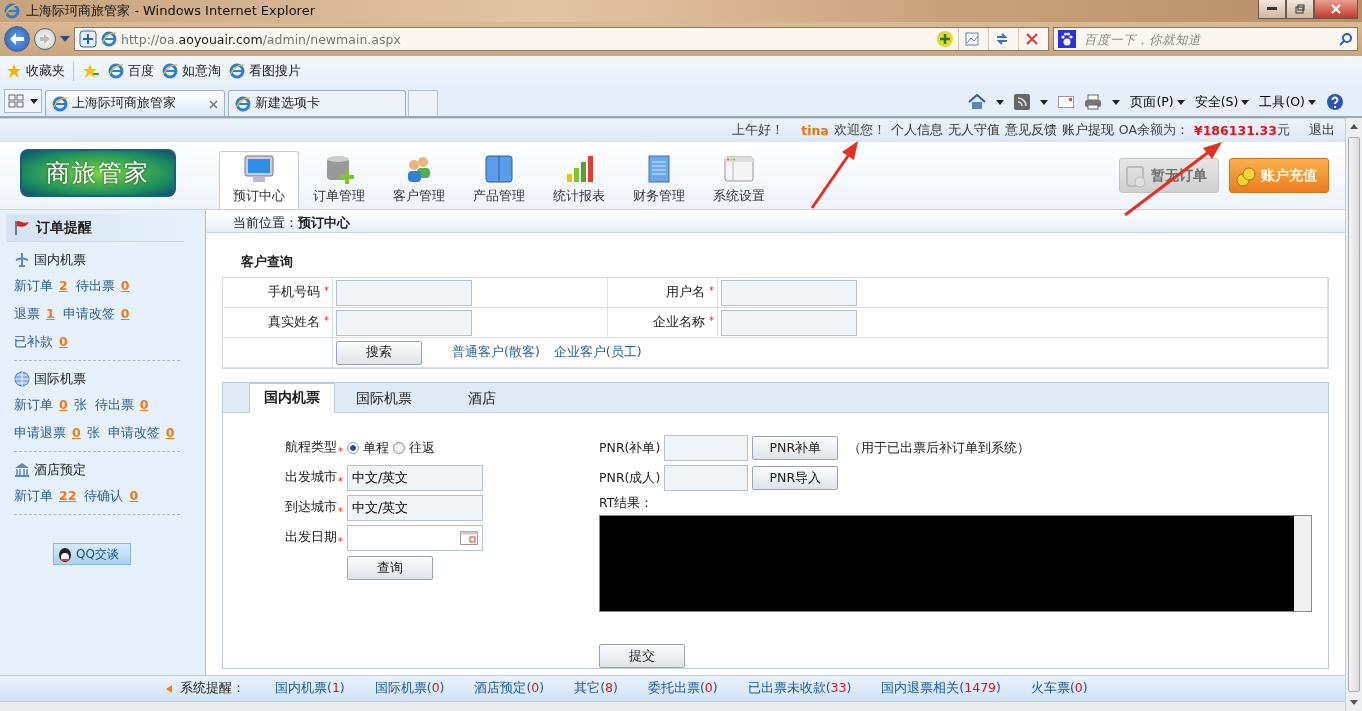  What do you see at coordinates (482, 398) in the screenshot?
I see `booking-tab: 酒店` at bounding box center [482, 398].